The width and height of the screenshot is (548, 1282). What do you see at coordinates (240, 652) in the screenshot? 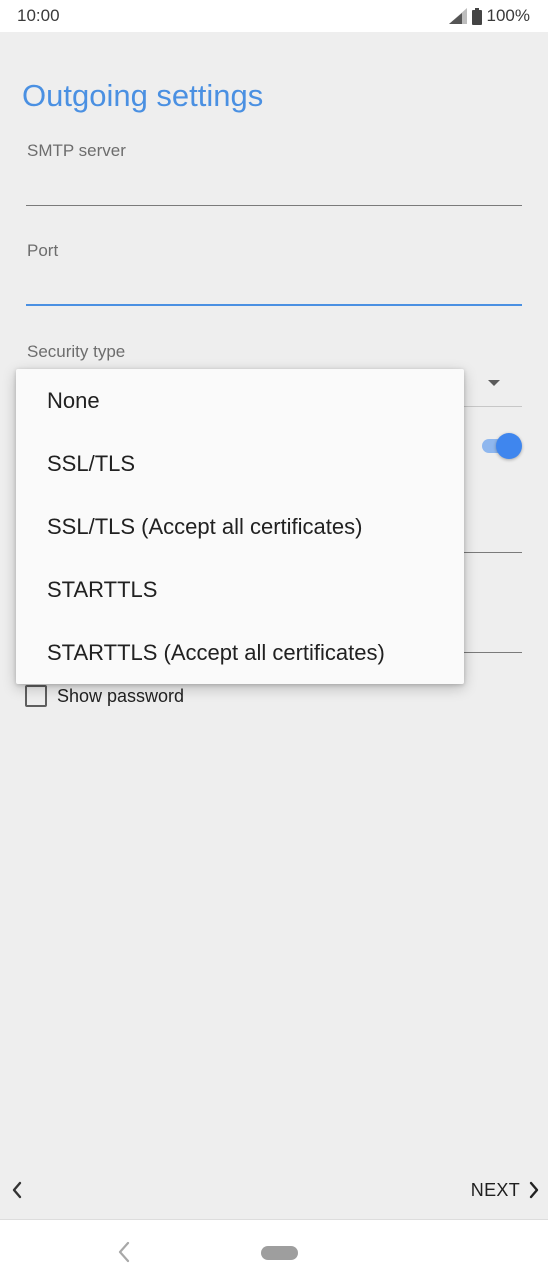
I see `menu-item-starttls-accept-all: STARTTLS (Accept all certificates)` at bounding box center [240, 652].